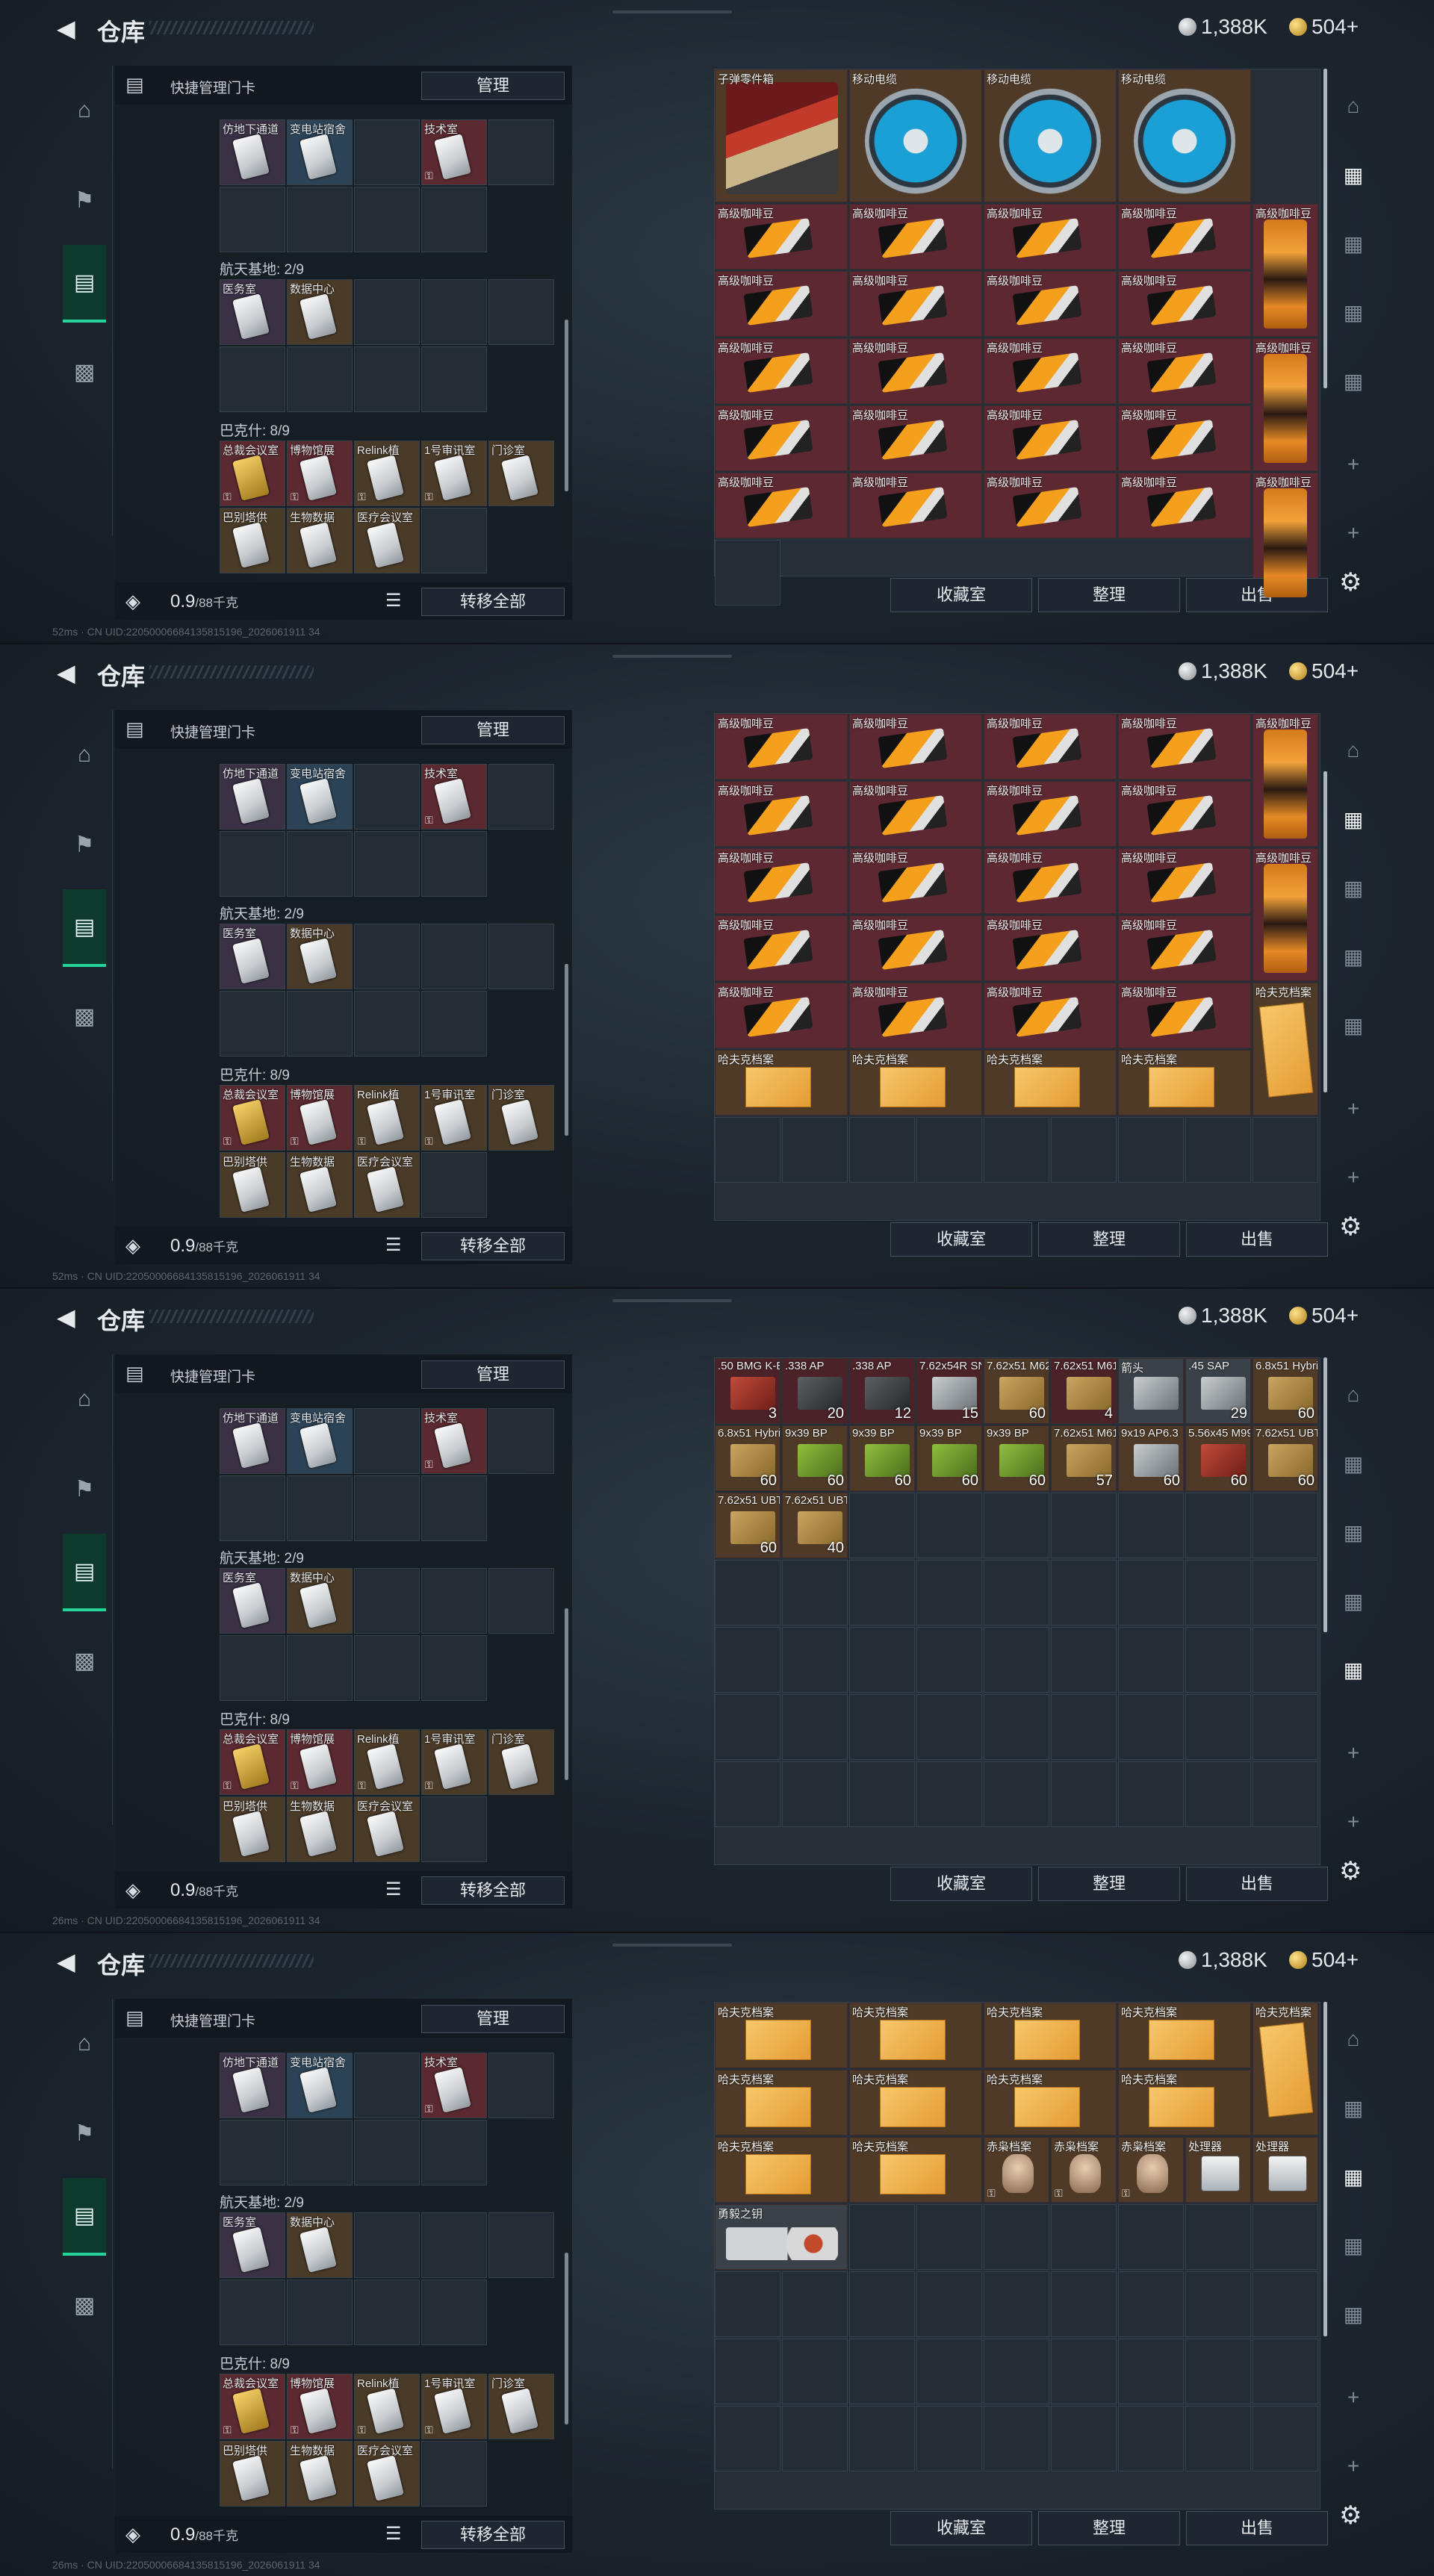  Describe the element at coordinates (781, 2237) in the screenshot. I see `inventory-item: 勇毅之钥` at that location.